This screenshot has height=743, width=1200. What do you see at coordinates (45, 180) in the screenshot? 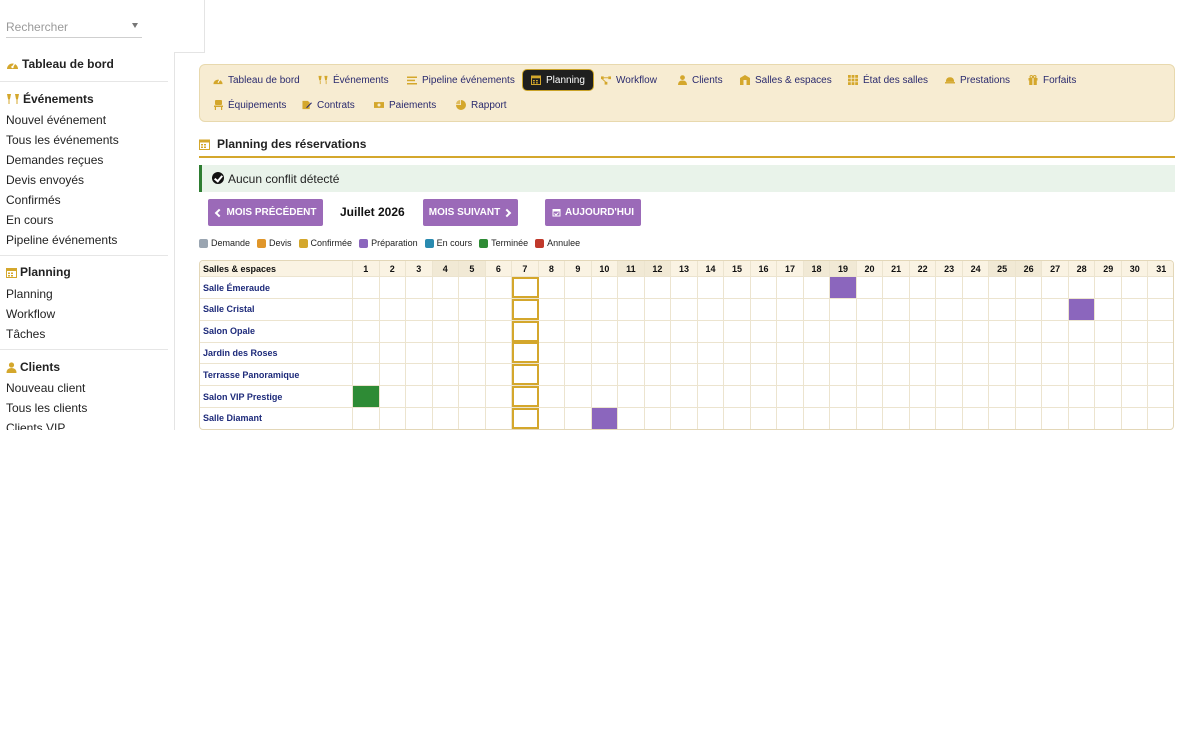
I see `sidebar-item-quotes: Devis envoyés` at bounding box center [45, 180].